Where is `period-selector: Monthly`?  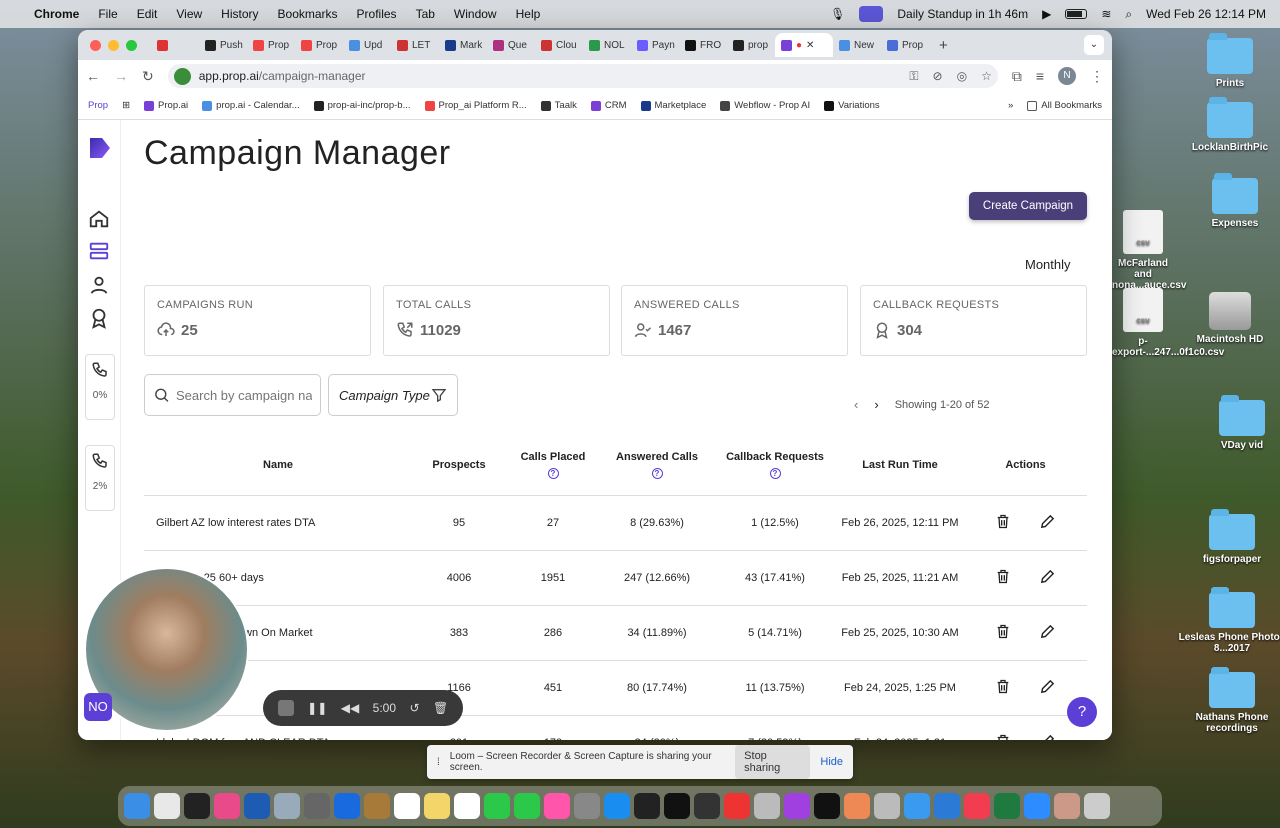 period-selector: Monthly is located at coordinates (1048, 264).